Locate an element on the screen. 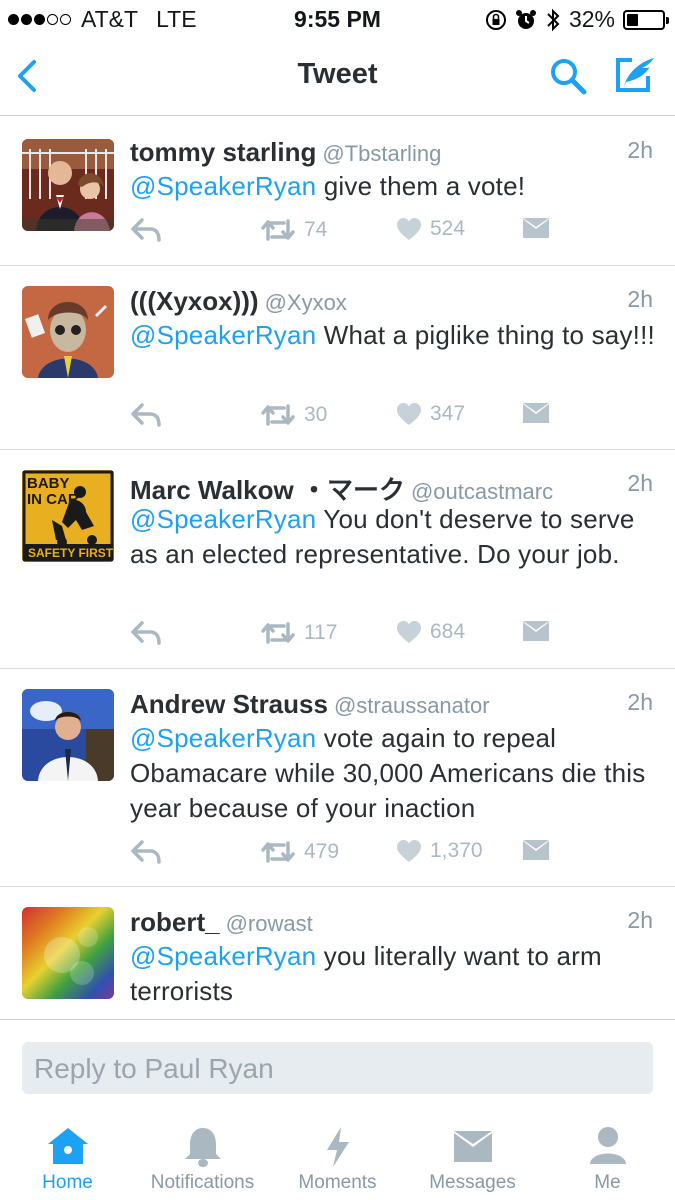 The image size is (675, 1200). tweet-author-handle: @outcastmarc is located at coordinates (482, 491).